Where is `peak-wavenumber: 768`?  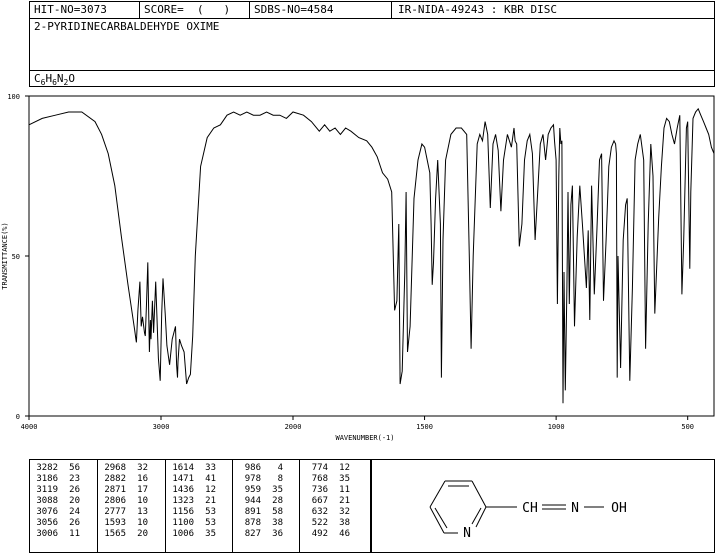
peak-wavenumber: 768 is located at coordinates (319, 479).